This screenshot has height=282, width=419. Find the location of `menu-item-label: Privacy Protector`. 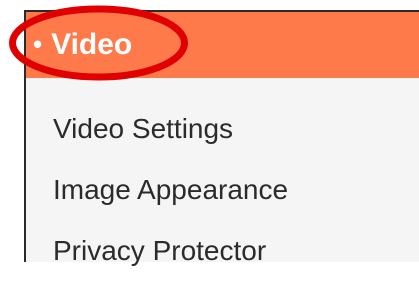

menu-item-label: Privacy Protector is located at coordinates (160, 250).